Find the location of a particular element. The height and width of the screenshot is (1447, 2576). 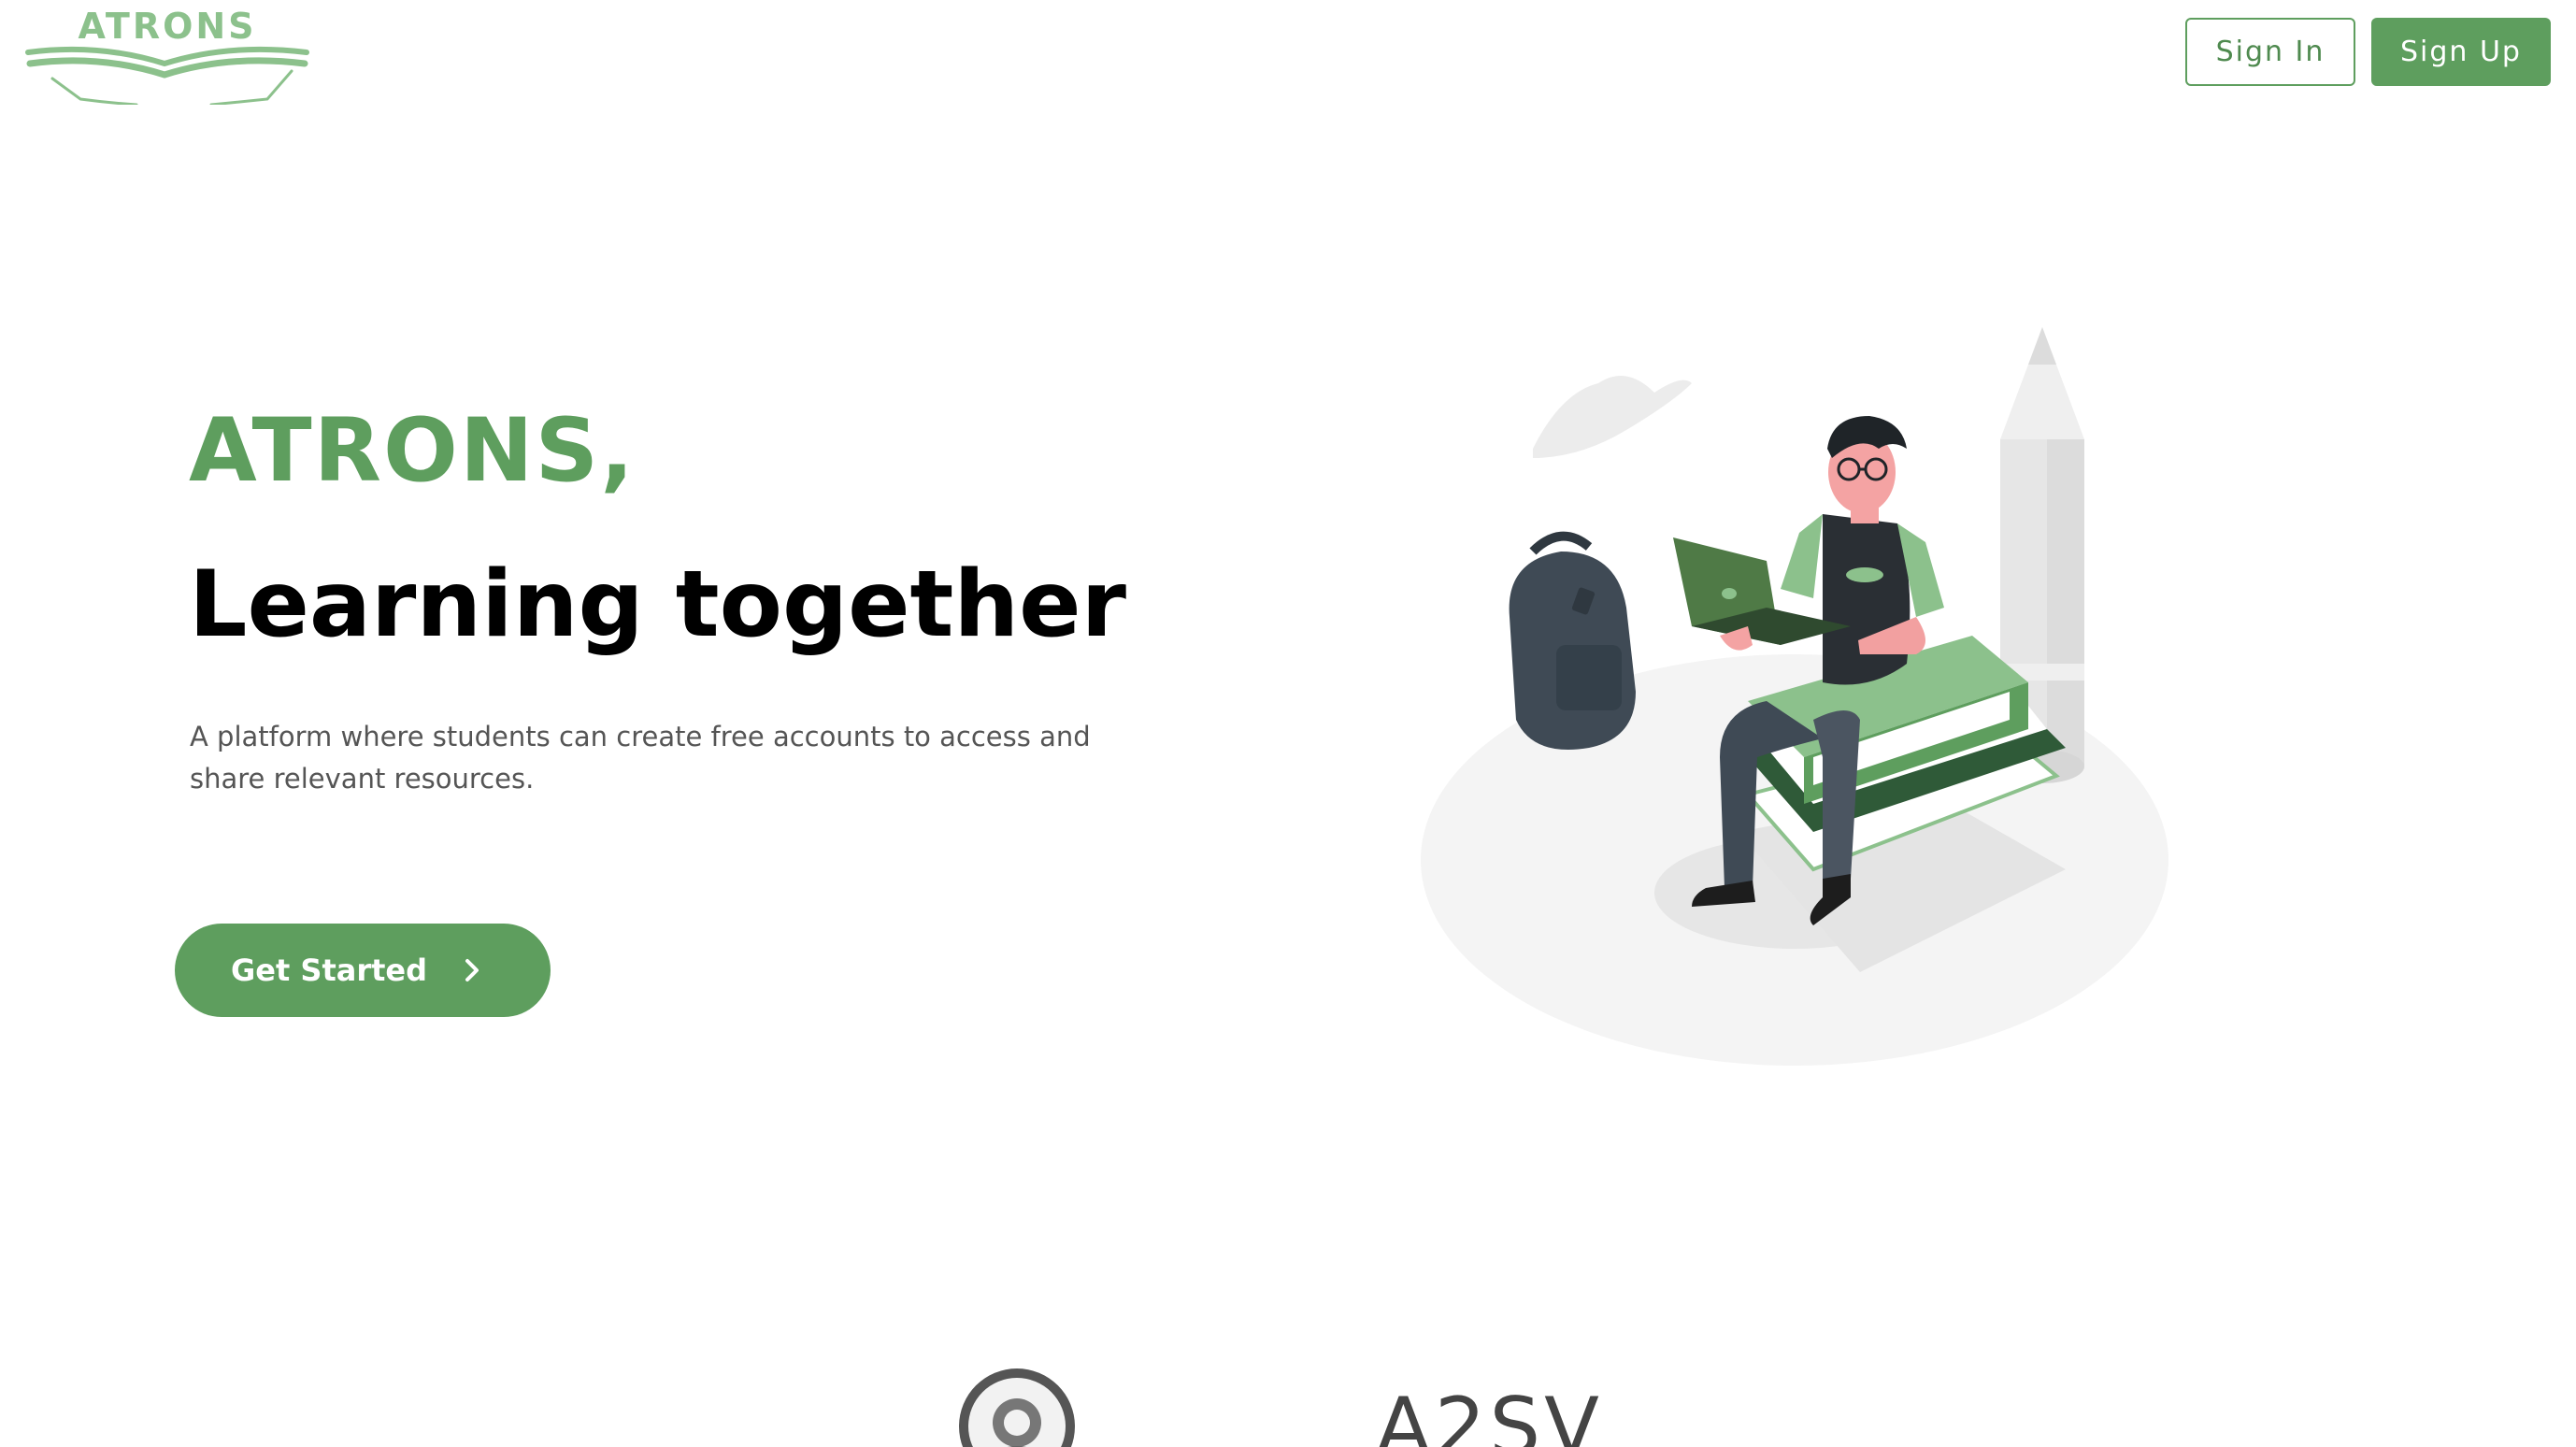

cloud-shape is located at coordinates (1612, 417).